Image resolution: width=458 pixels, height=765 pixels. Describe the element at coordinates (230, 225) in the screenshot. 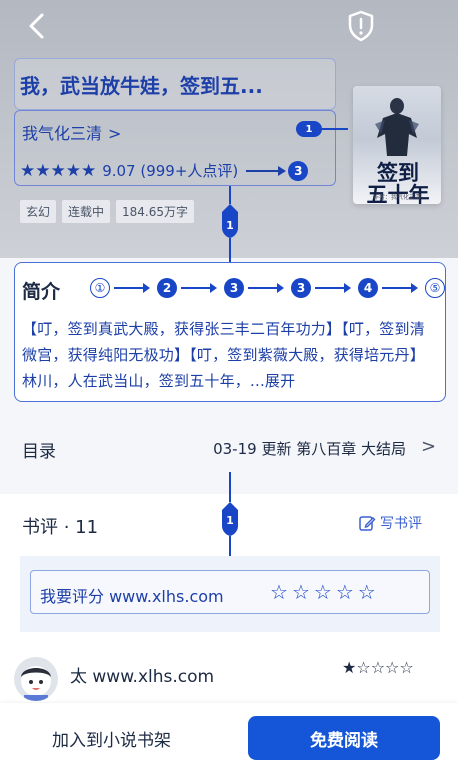

I see `connector-marker-badge: 1` at that location.